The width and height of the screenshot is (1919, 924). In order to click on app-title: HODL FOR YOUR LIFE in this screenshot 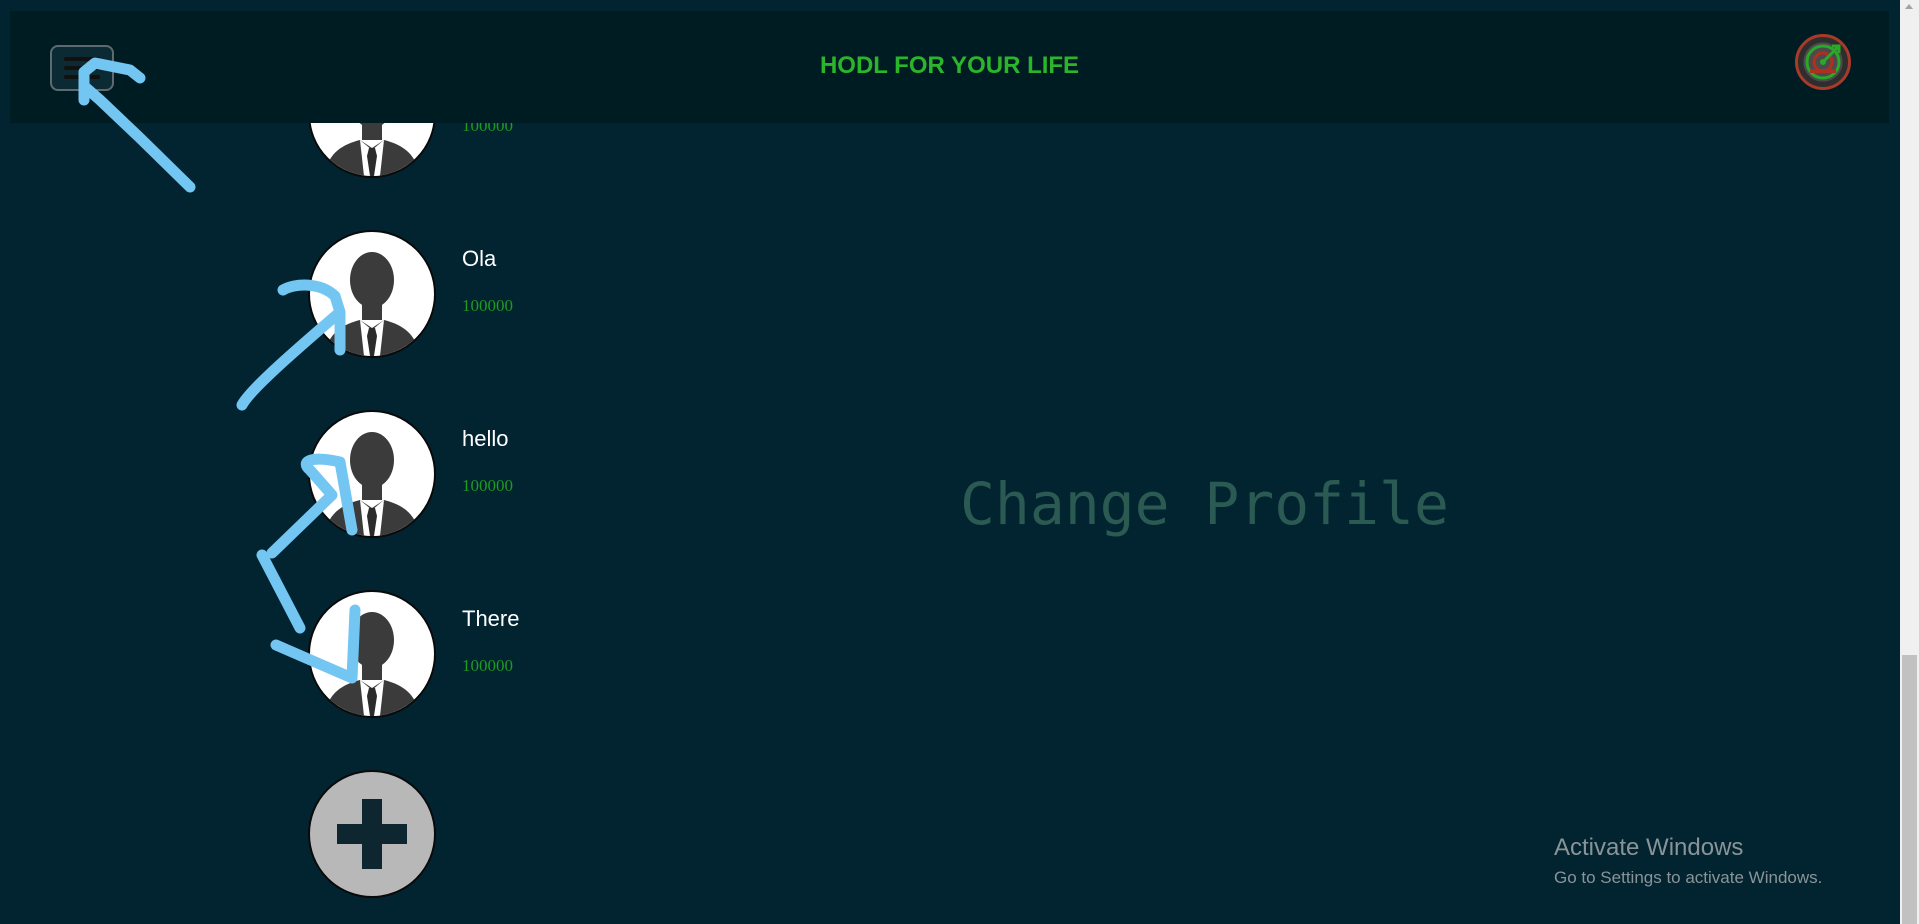, I will do `click(949, 65)`.